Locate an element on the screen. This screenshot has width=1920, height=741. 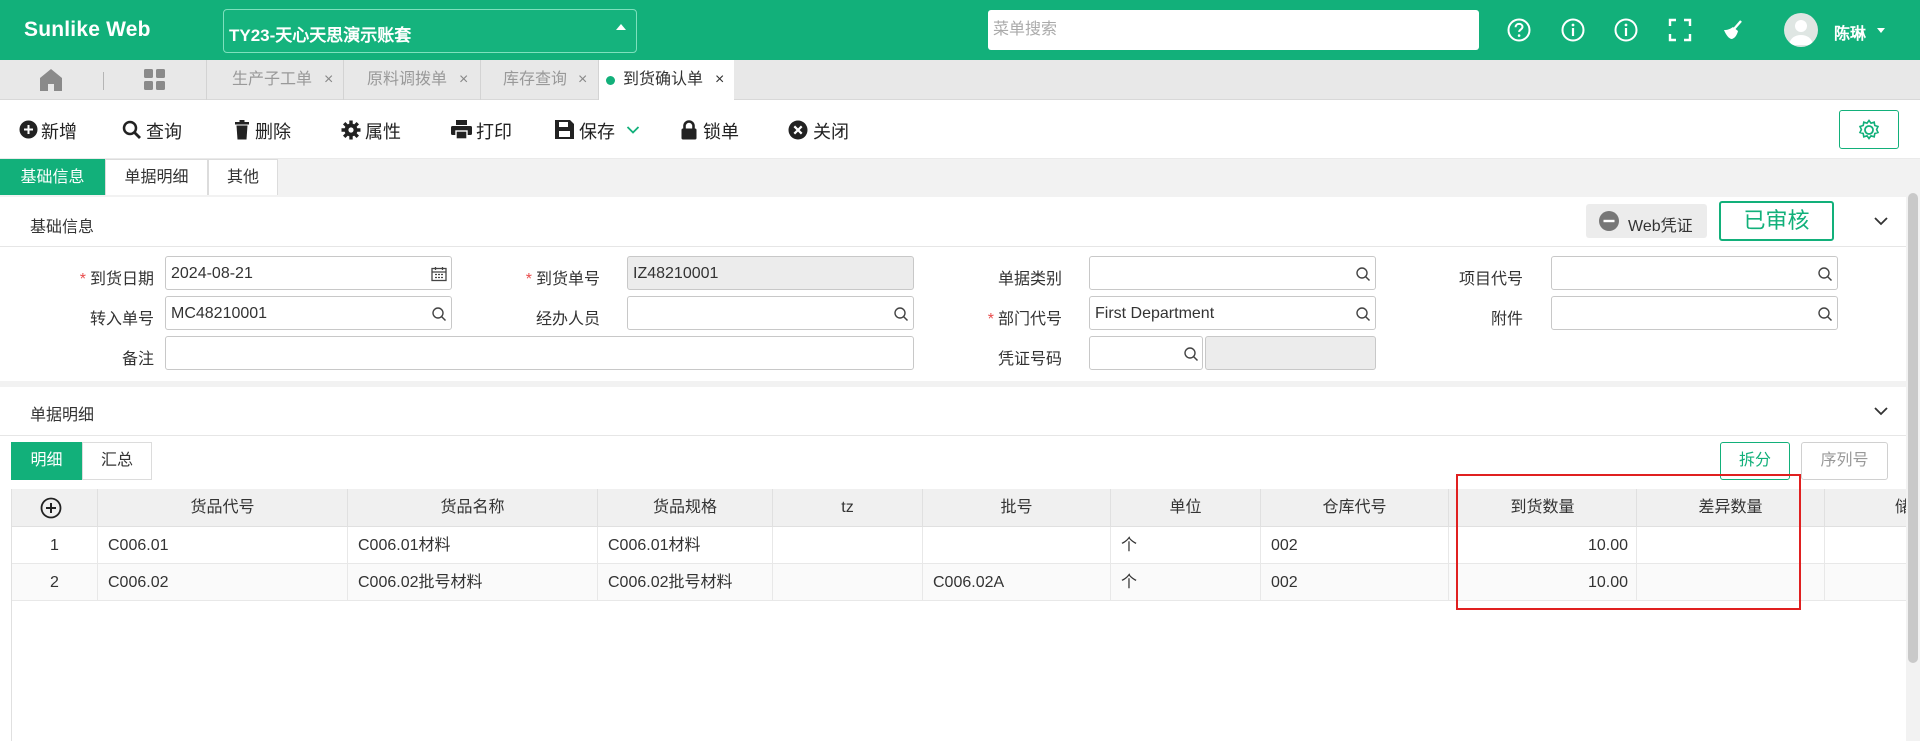
item-name-cell: C006.02批号材料 is located at coordinates (473, 582).